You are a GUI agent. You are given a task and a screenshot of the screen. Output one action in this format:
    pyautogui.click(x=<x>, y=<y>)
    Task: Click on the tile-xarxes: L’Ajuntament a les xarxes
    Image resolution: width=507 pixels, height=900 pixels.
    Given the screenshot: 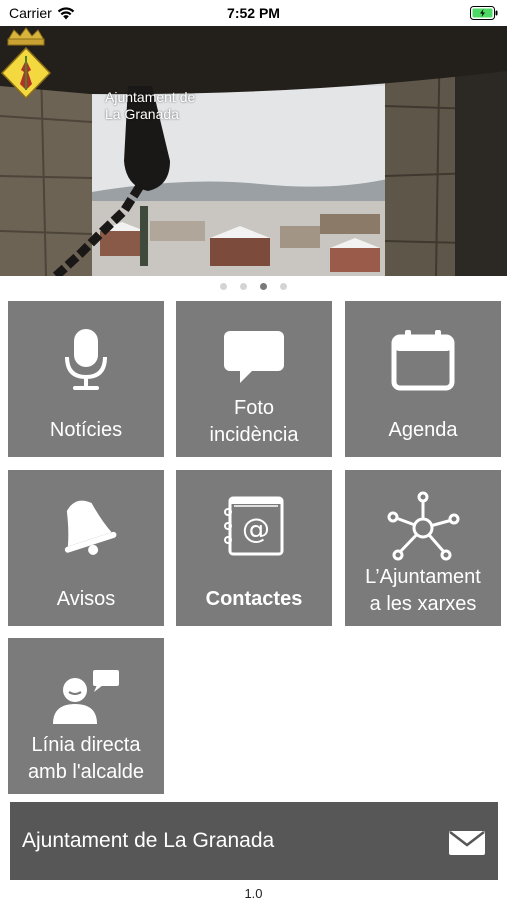 What is the action you would take?
    pyautogui.click(x=423, y=548)
    